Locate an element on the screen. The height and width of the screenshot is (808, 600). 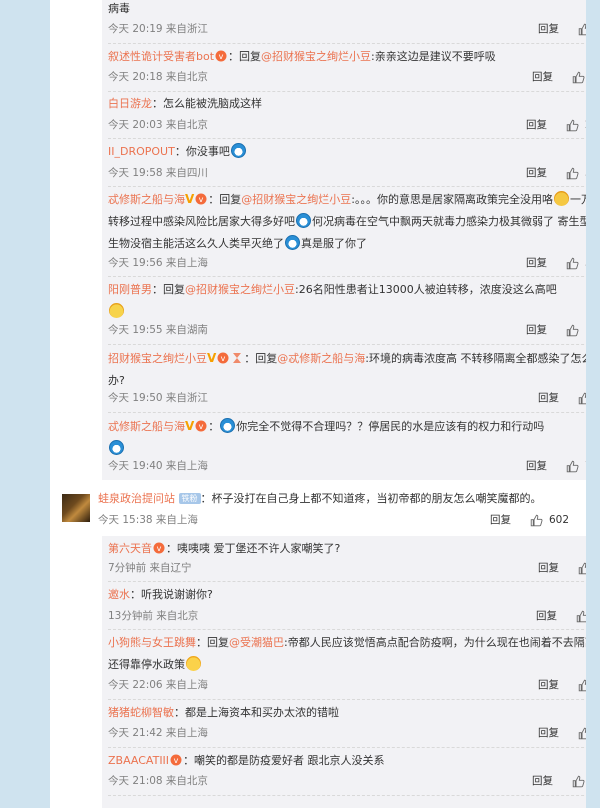
vip-badge-icon: v is located at coordinates (176, 759).